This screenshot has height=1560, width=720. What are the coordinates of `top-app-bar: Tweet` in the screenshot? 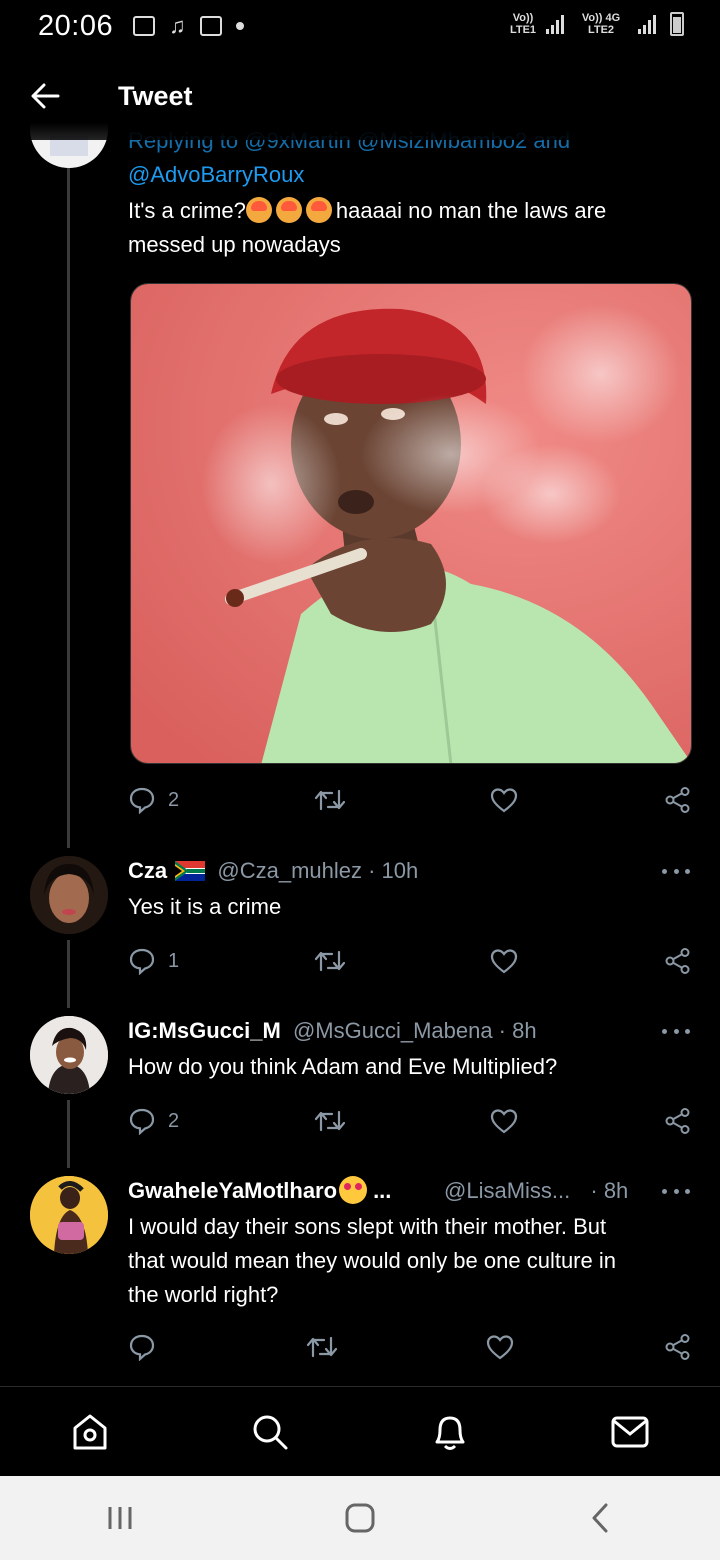 It's located at (360, 96).